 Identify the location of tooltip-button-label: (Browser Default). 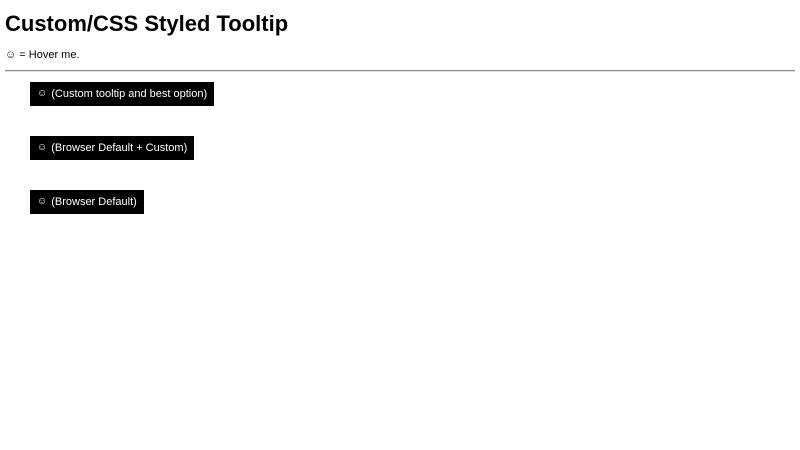
(94, 202).